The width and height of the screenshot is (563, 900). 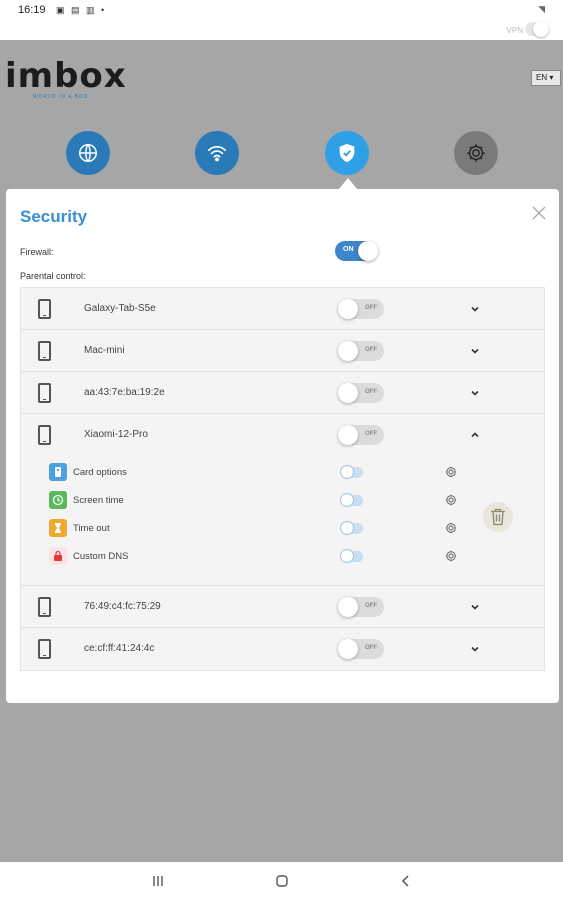 I want to click on wifi-icon, so click(x=217, y=153).